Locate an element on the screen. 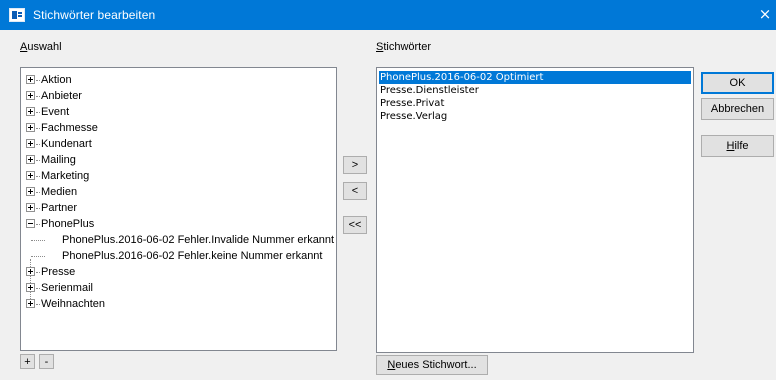 This screenshot has height=380, width=776. close-icon: × is located at coordinates (765, 14).